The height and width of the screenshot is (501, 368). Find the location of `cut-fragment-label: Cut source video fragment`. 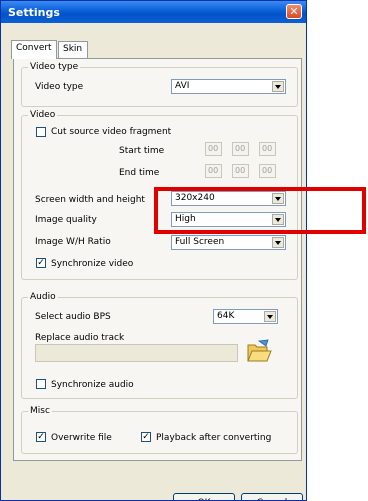

cut-fragment-label: Cut source video fragment is located at coordinates (111, 132).